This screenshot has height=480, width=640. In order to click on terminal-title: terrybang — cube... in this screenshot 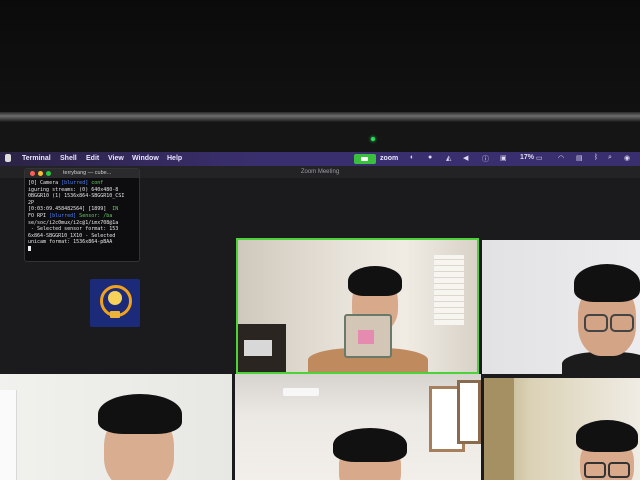, I will do `click(87, 173)`.